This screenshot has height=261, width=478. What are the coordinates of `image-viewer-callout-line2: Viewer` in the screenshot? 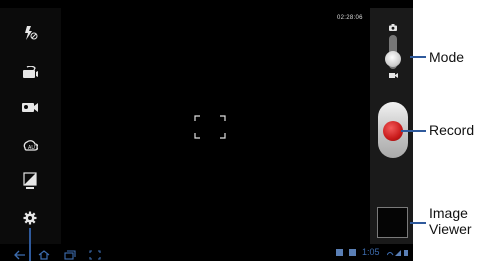 It's located at (450, 229).